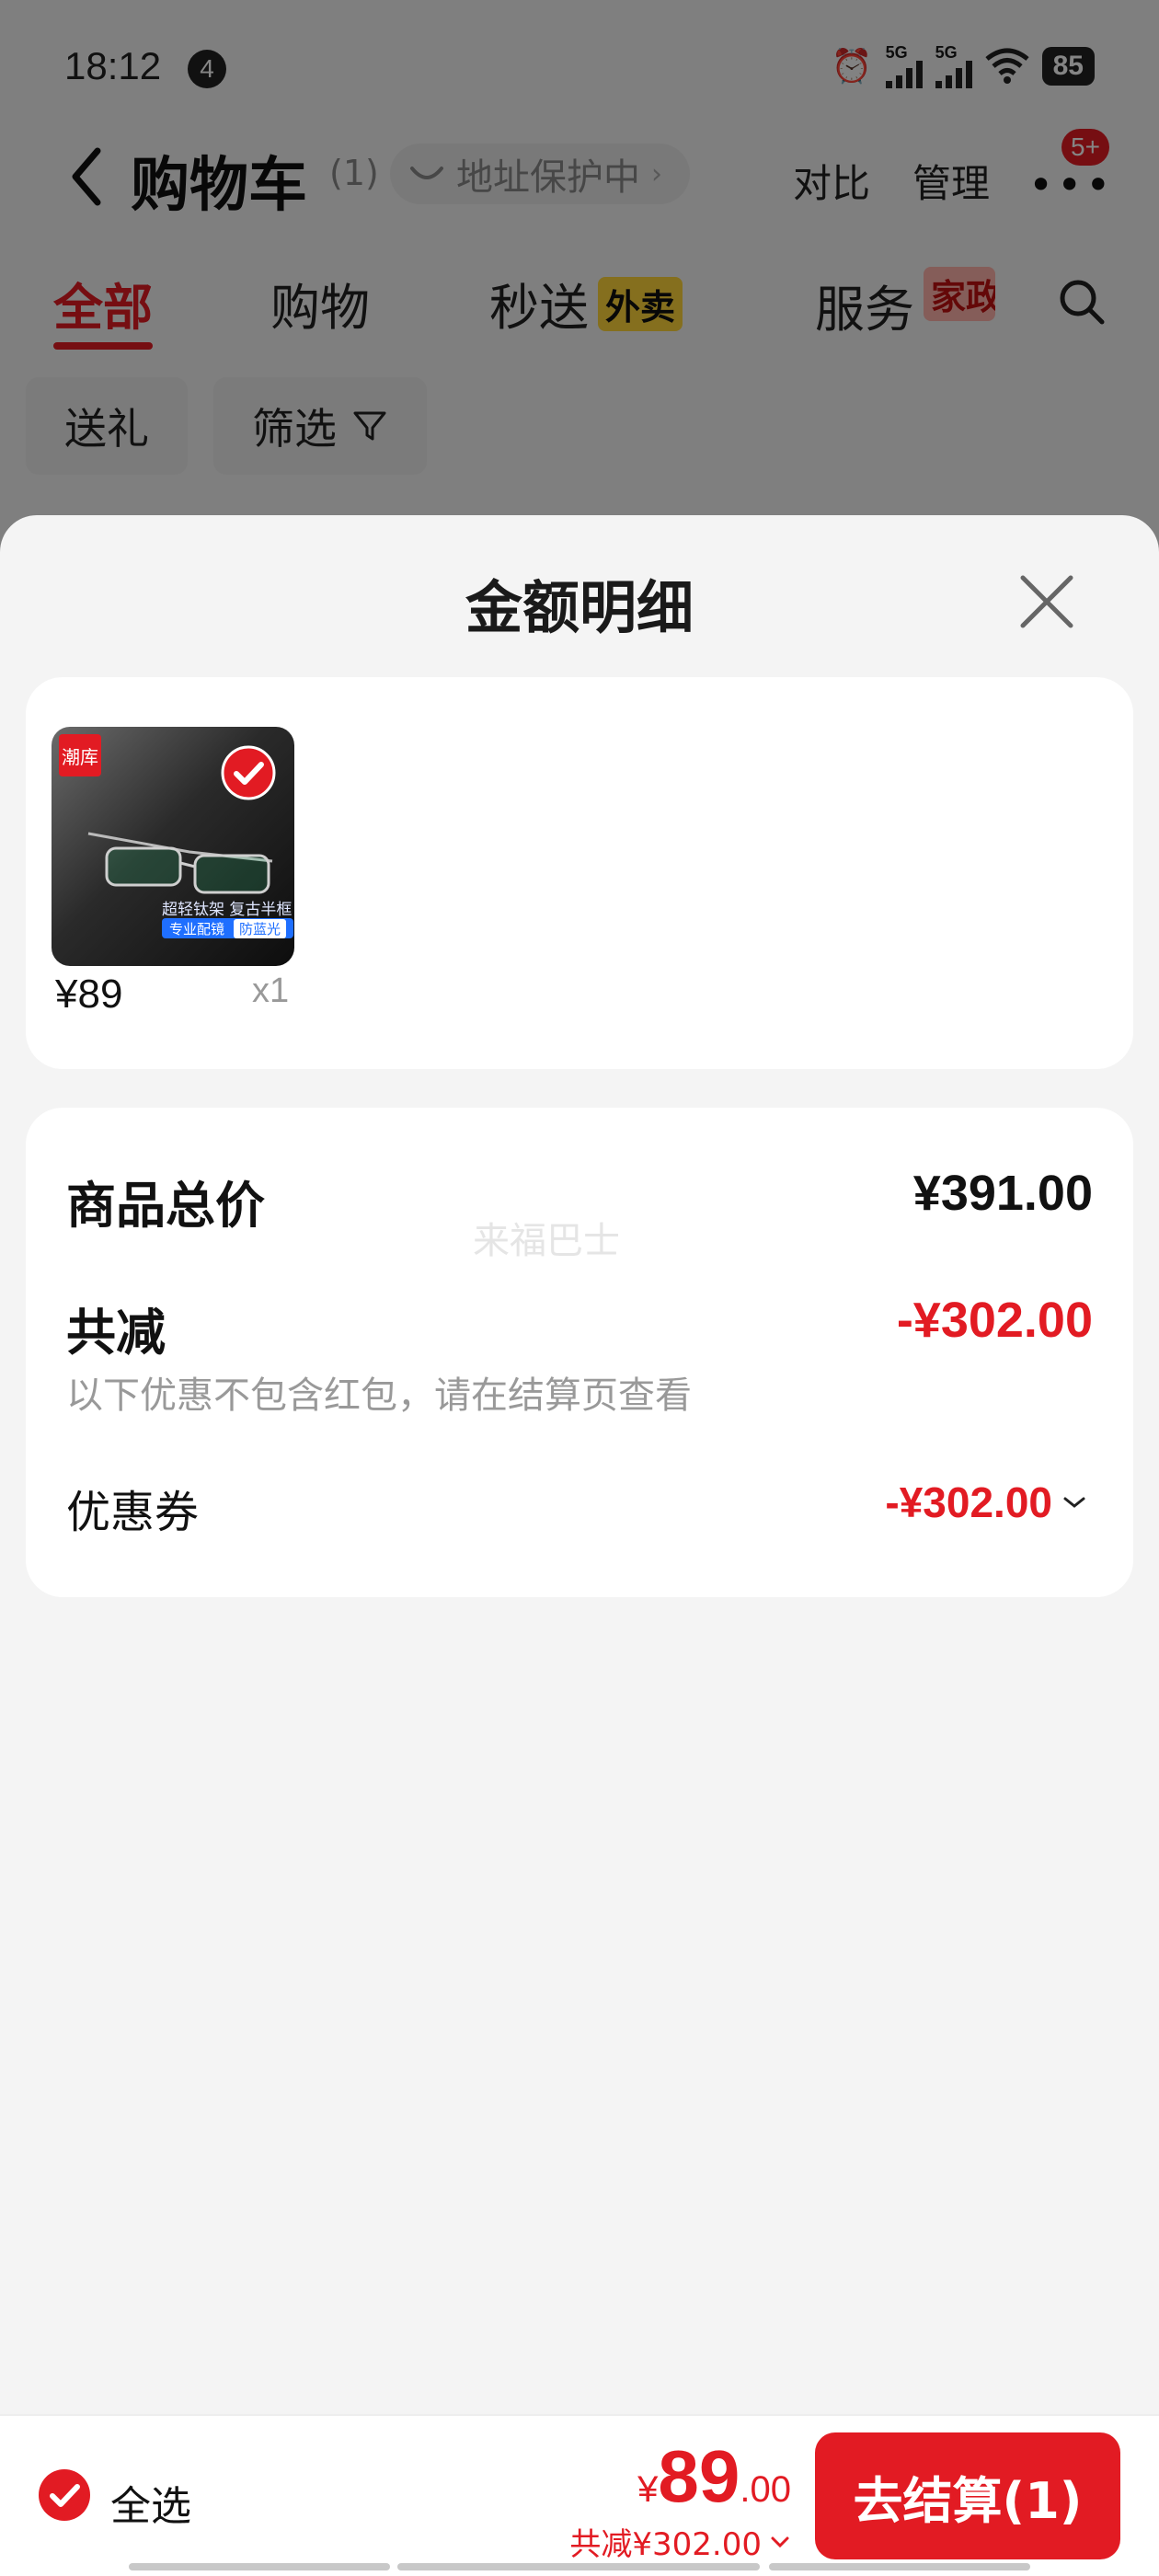  What do you see at coordinates (227, 910) in the screenshot?
I see `product-caption: 超轻钛架 复古半框` at bounding box center [227, 910].